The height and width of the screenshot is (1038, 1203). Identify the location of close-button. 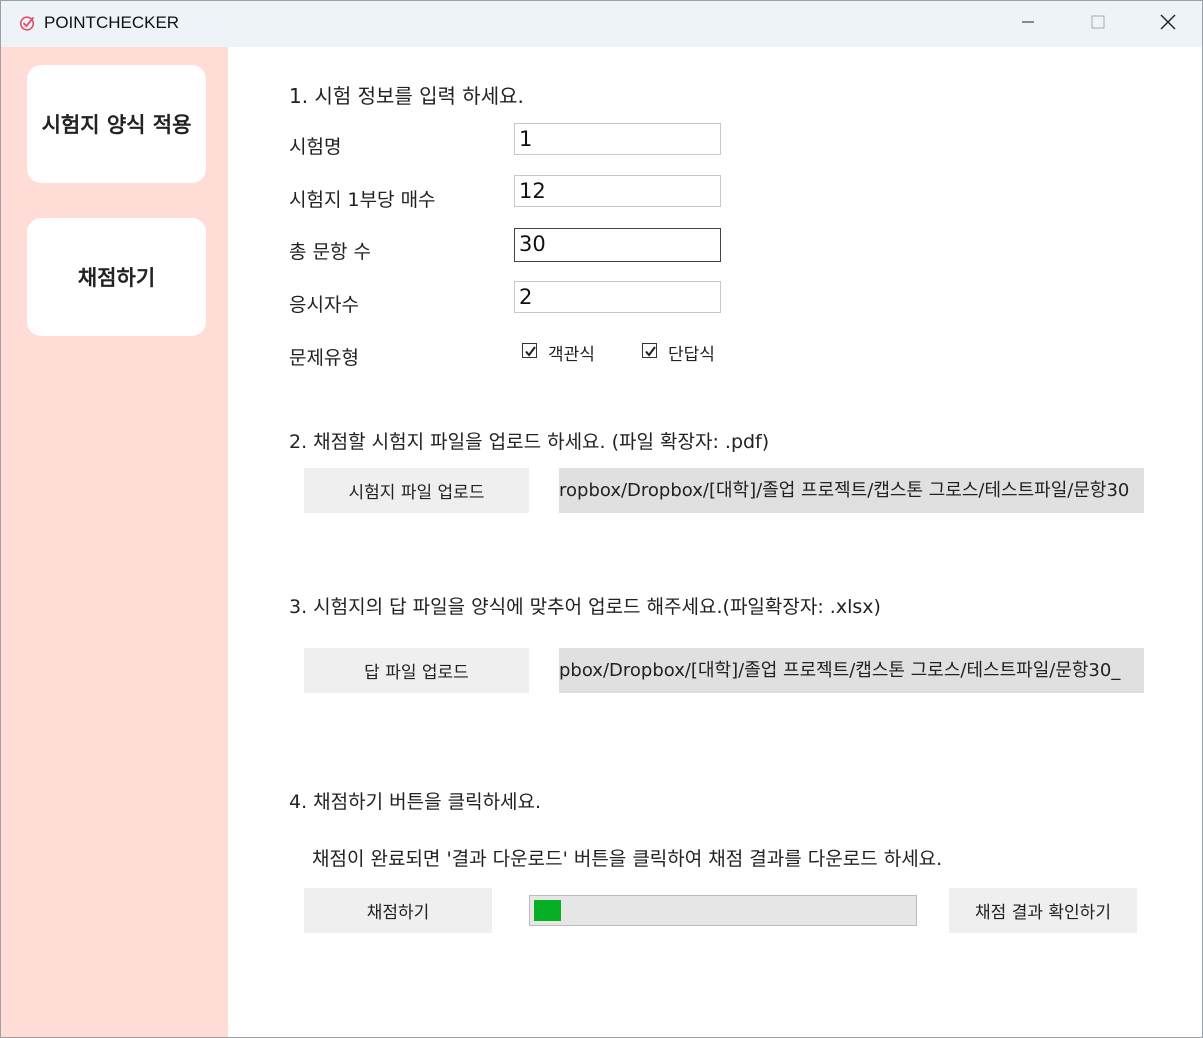
(1167, 24).